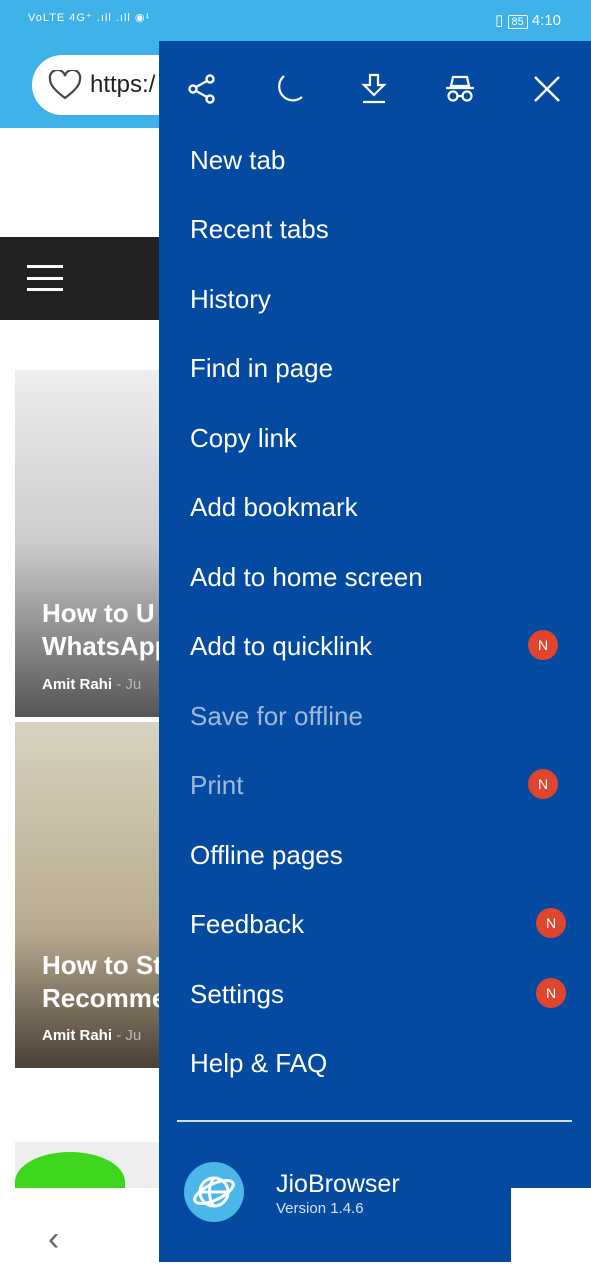 This screenshot has width=591, height=1280. What do you see at coordinates (261, 368) in the screenshot?
I see `menu-item-find-in-page: Find in page` at bounding box center [261, 368].